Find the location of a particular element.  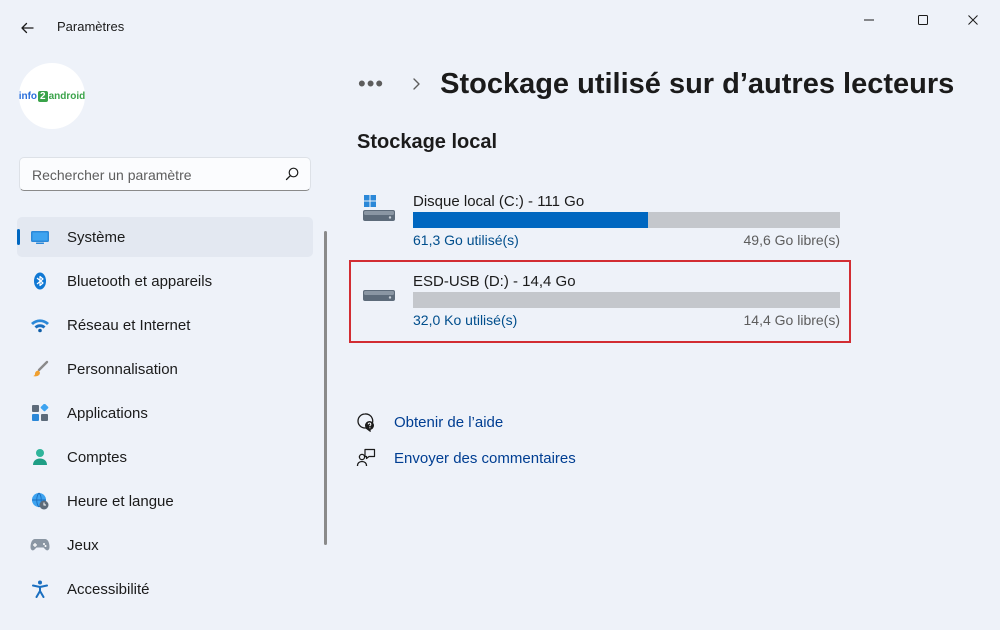

sidebar-item-label: Système is located at coordinates (96, 237).